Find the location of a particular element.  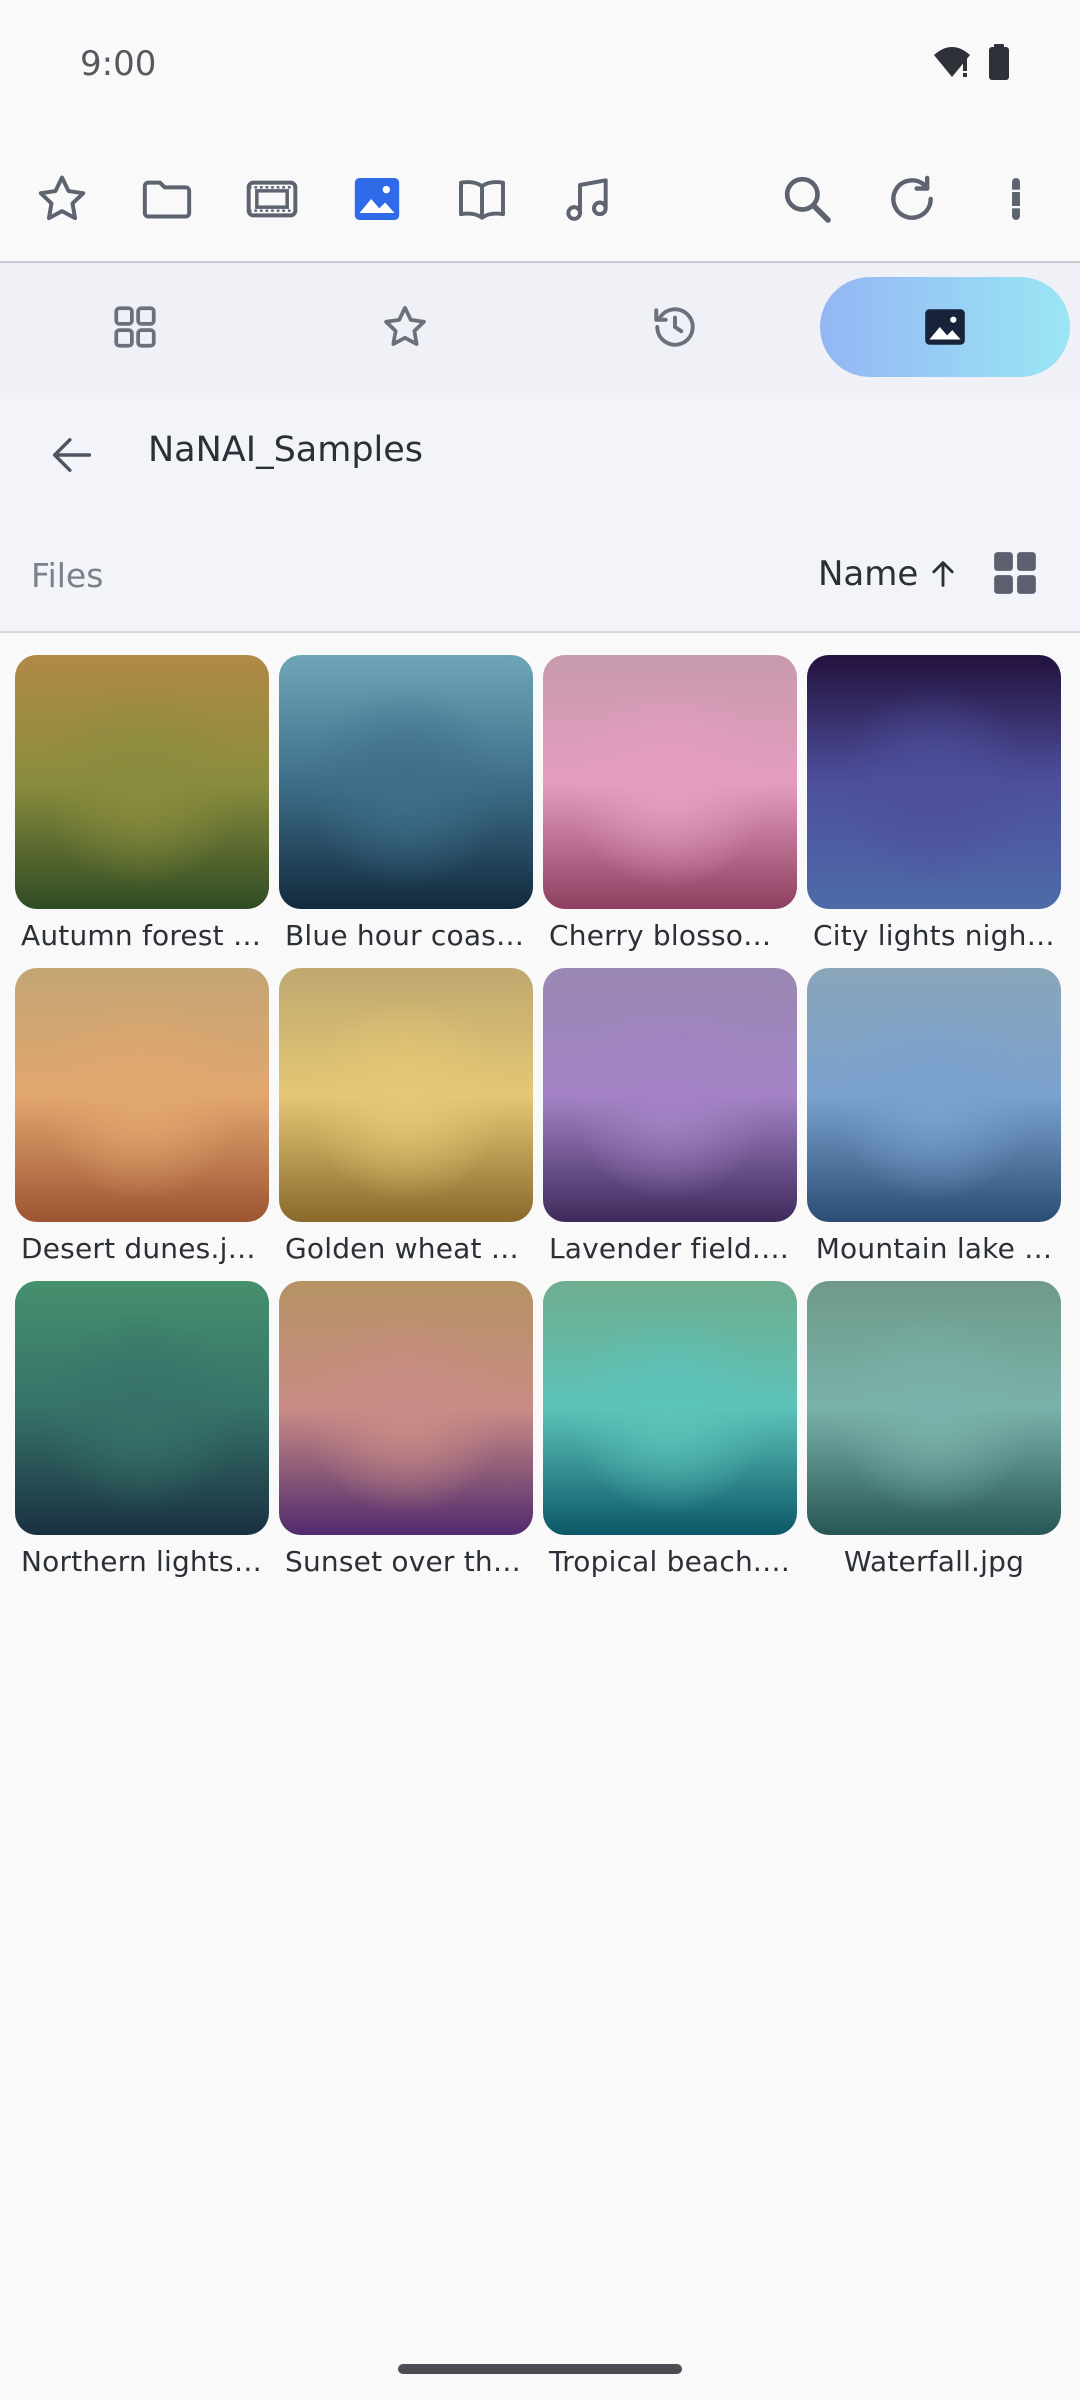

tab-images is located at coordinates (945, 327).